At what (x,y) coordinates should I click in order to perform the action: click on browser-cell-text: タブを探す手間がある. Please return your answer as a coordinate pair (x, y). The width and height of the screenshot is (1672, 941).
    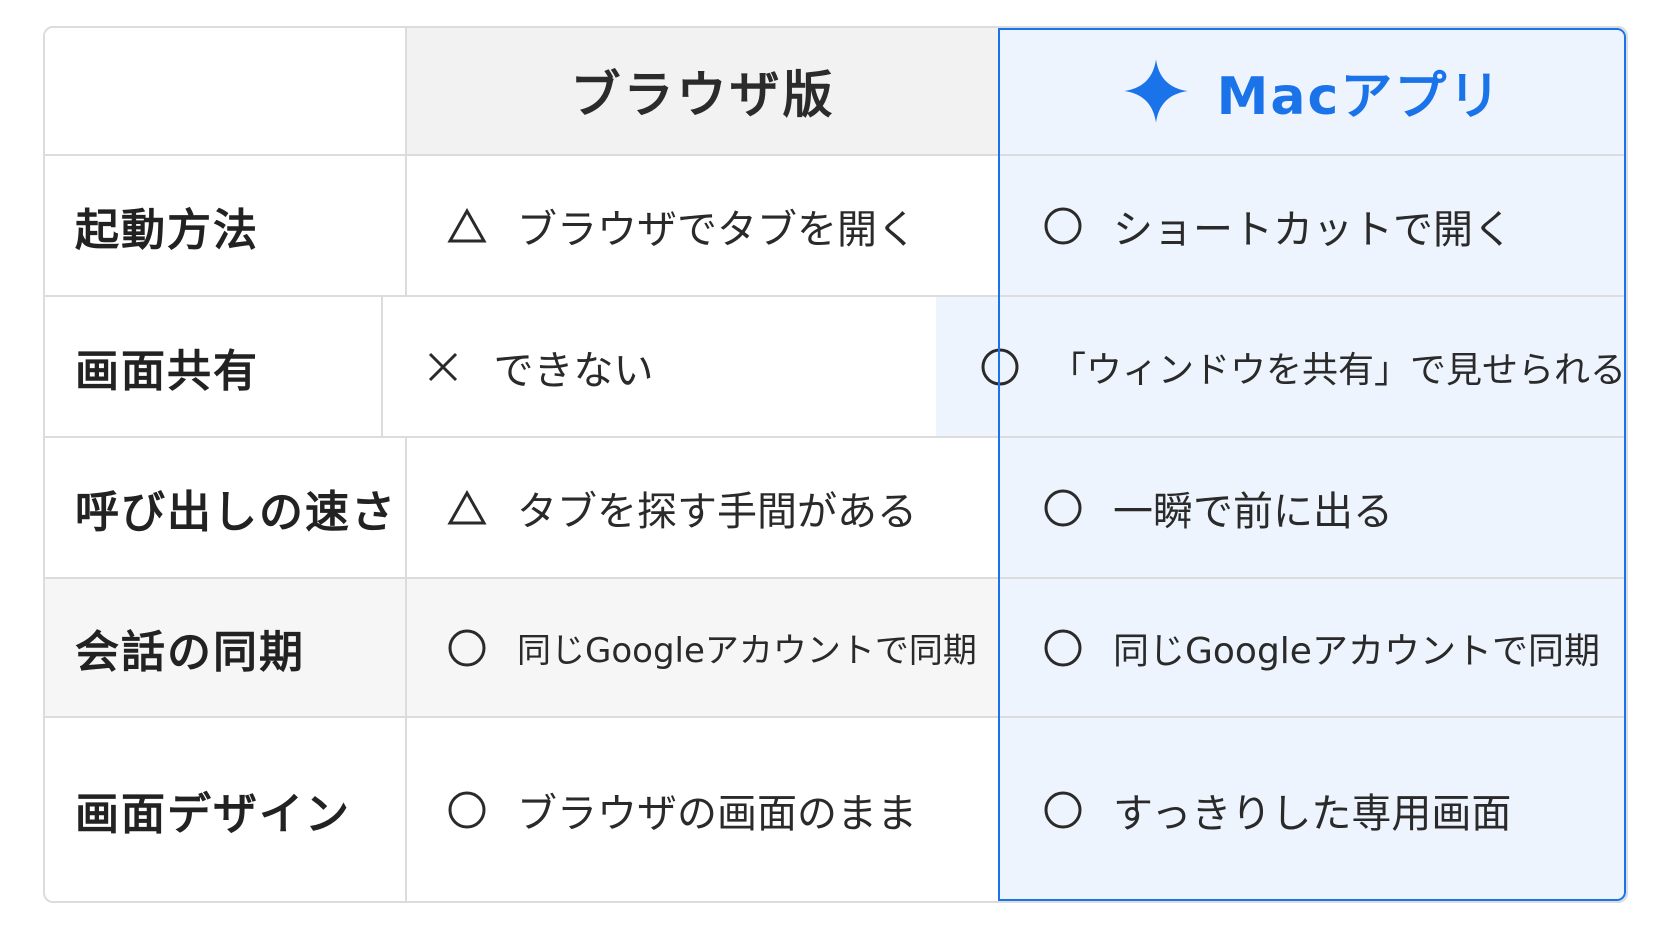
    Looking at the image, I should click on (717, 511).